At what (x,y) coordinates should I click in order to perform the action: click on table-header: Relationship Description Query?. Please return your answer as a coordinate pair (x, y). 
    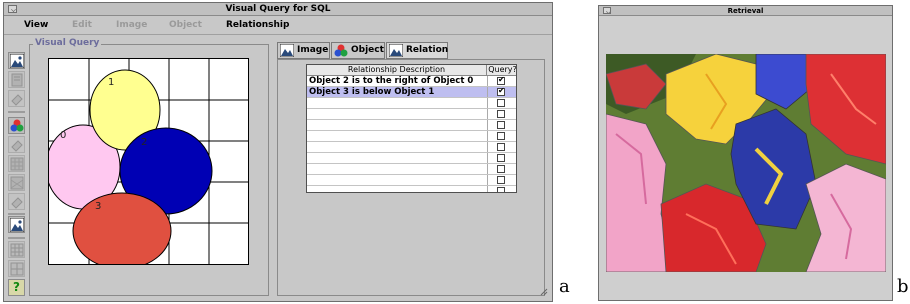
    Looking at the image, I should click on (411, 70).